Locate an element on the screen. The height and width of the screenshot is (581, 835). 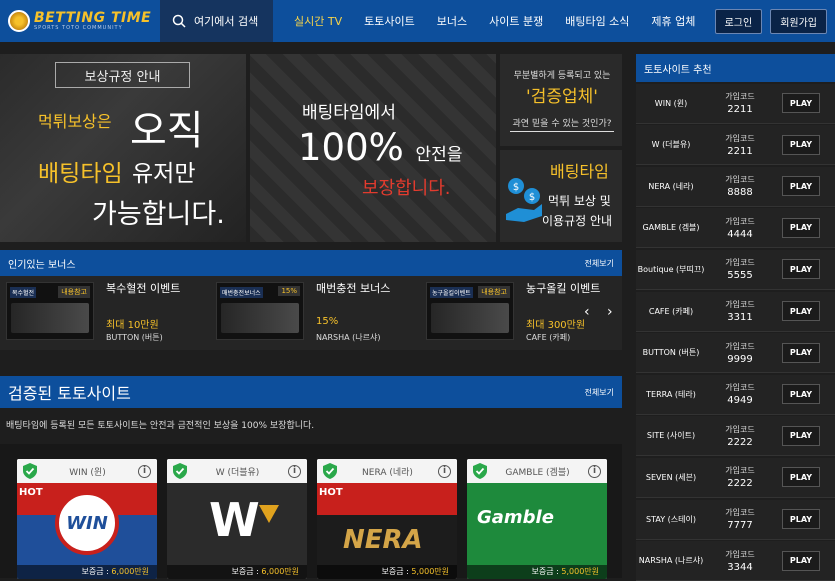
nav-news: 배팅타임 소식 is located at coordinates (597, 21).